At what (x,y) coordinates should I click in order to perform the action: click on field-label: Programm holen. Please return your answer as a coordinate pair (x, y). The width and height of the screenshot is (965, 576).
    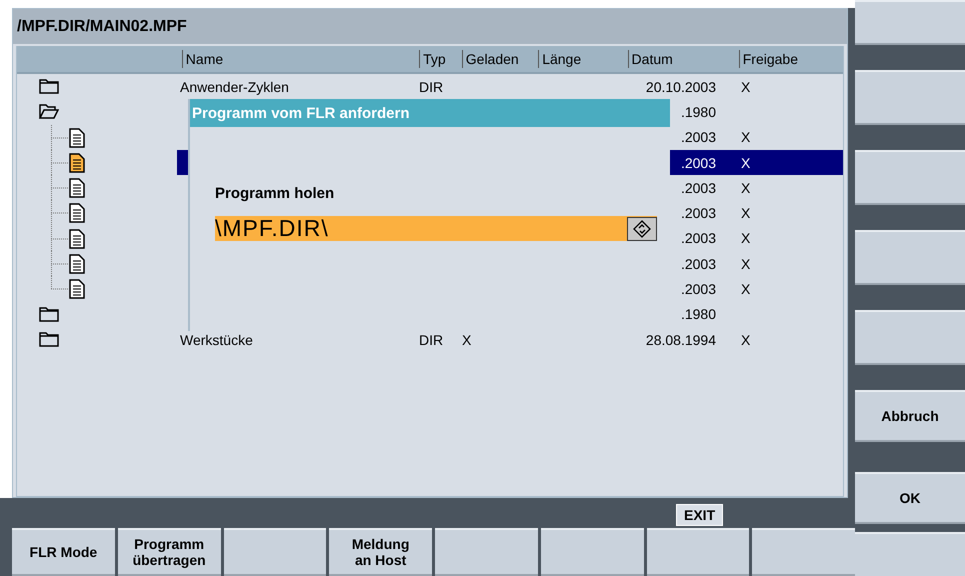
    Looking at the image, I should click on (275, 193).